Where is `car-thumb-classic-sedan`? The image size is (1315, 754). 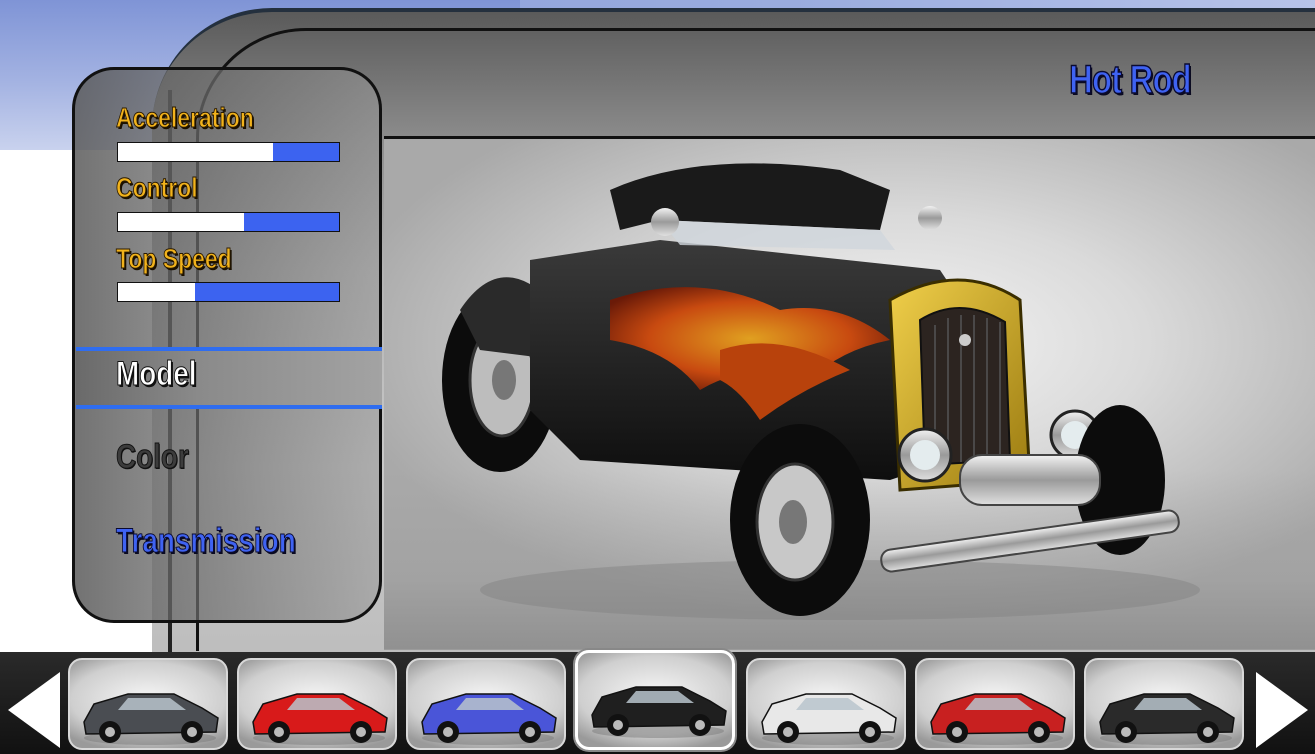 car-thumb-classic-sedan is located at coordinates (1164, 704).